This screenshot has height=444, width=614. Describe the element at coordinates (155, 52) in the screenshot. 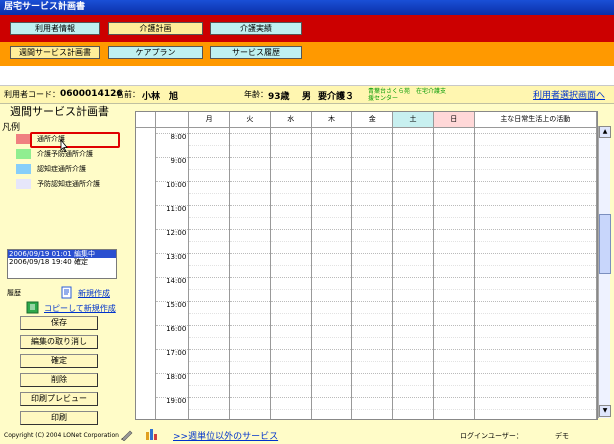

I see `nav-careplan-button: ケアプラン` at that location.